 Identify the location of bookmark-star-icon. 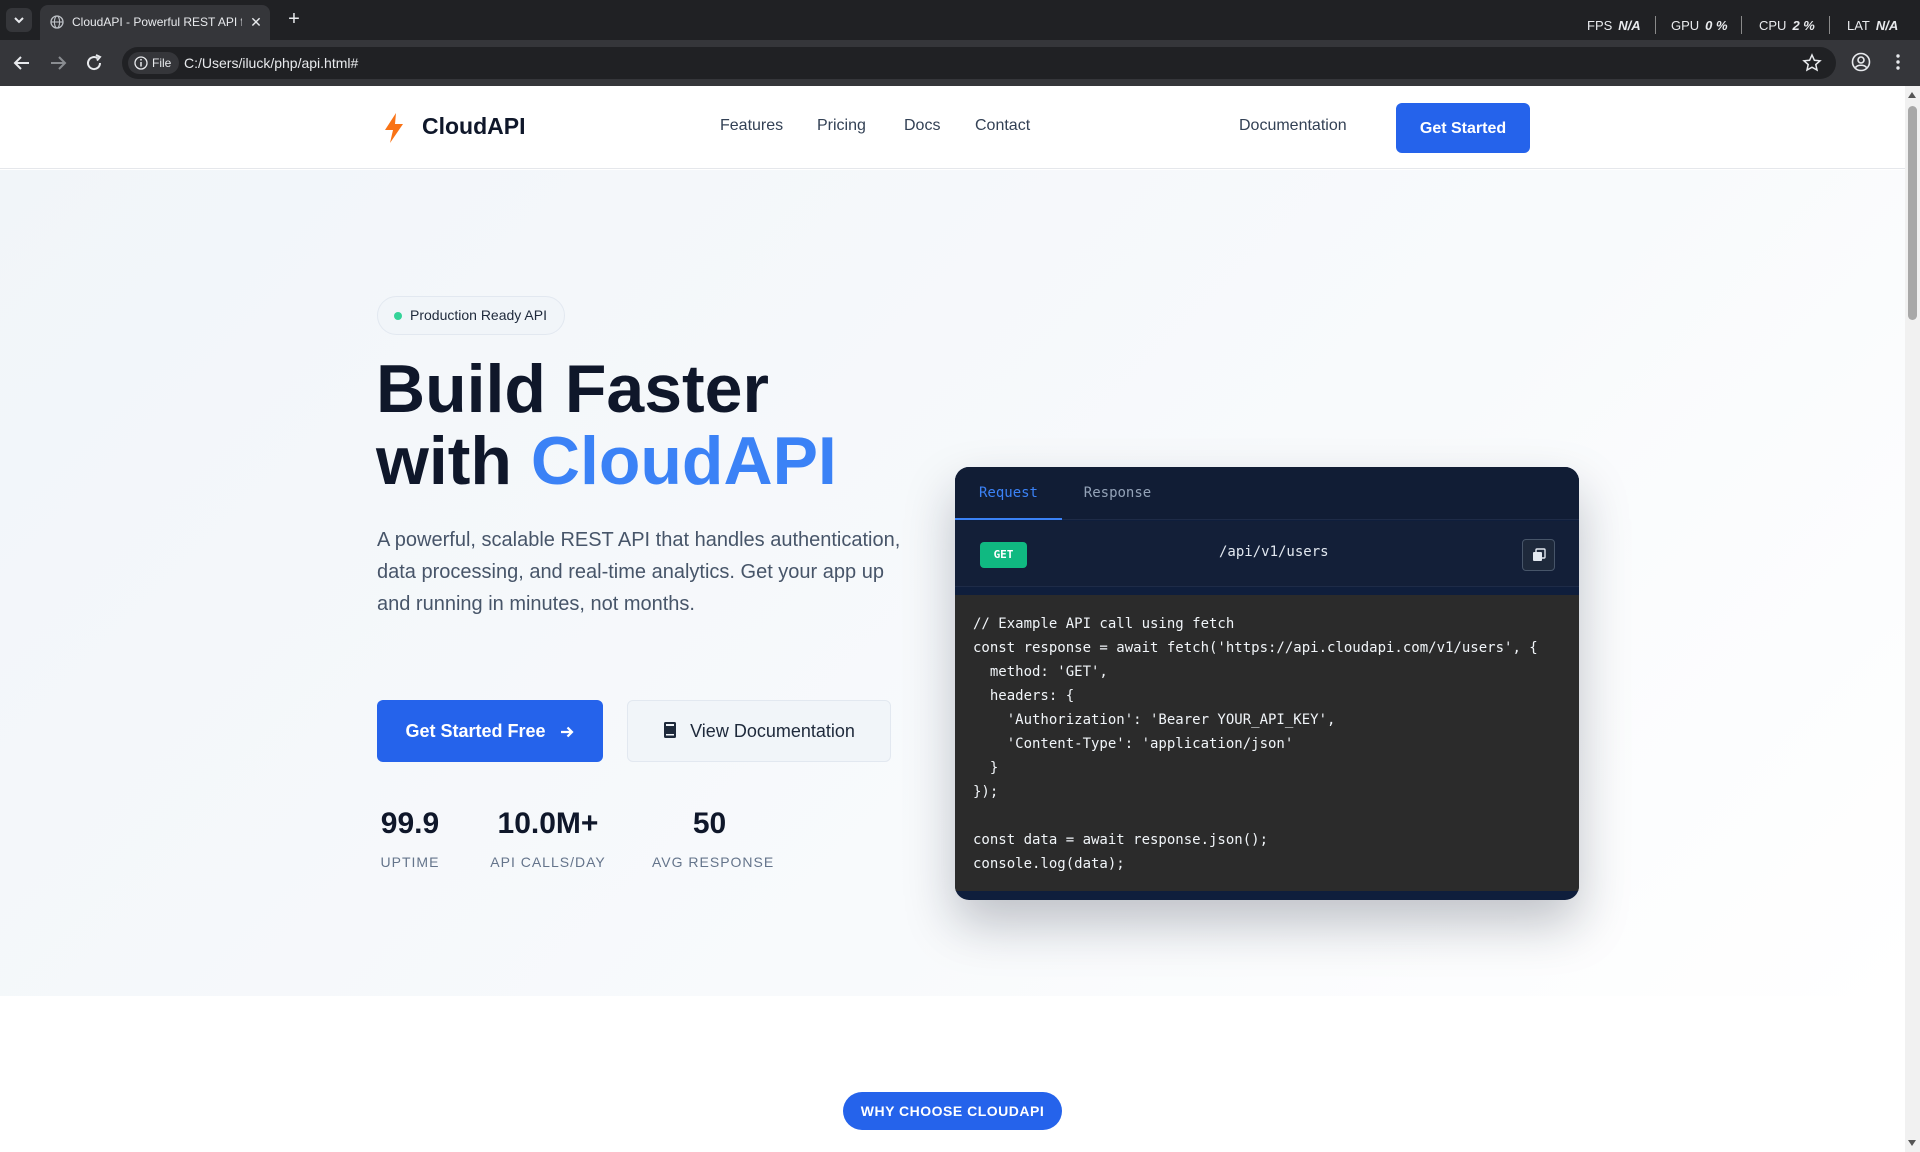
(1812, 63).